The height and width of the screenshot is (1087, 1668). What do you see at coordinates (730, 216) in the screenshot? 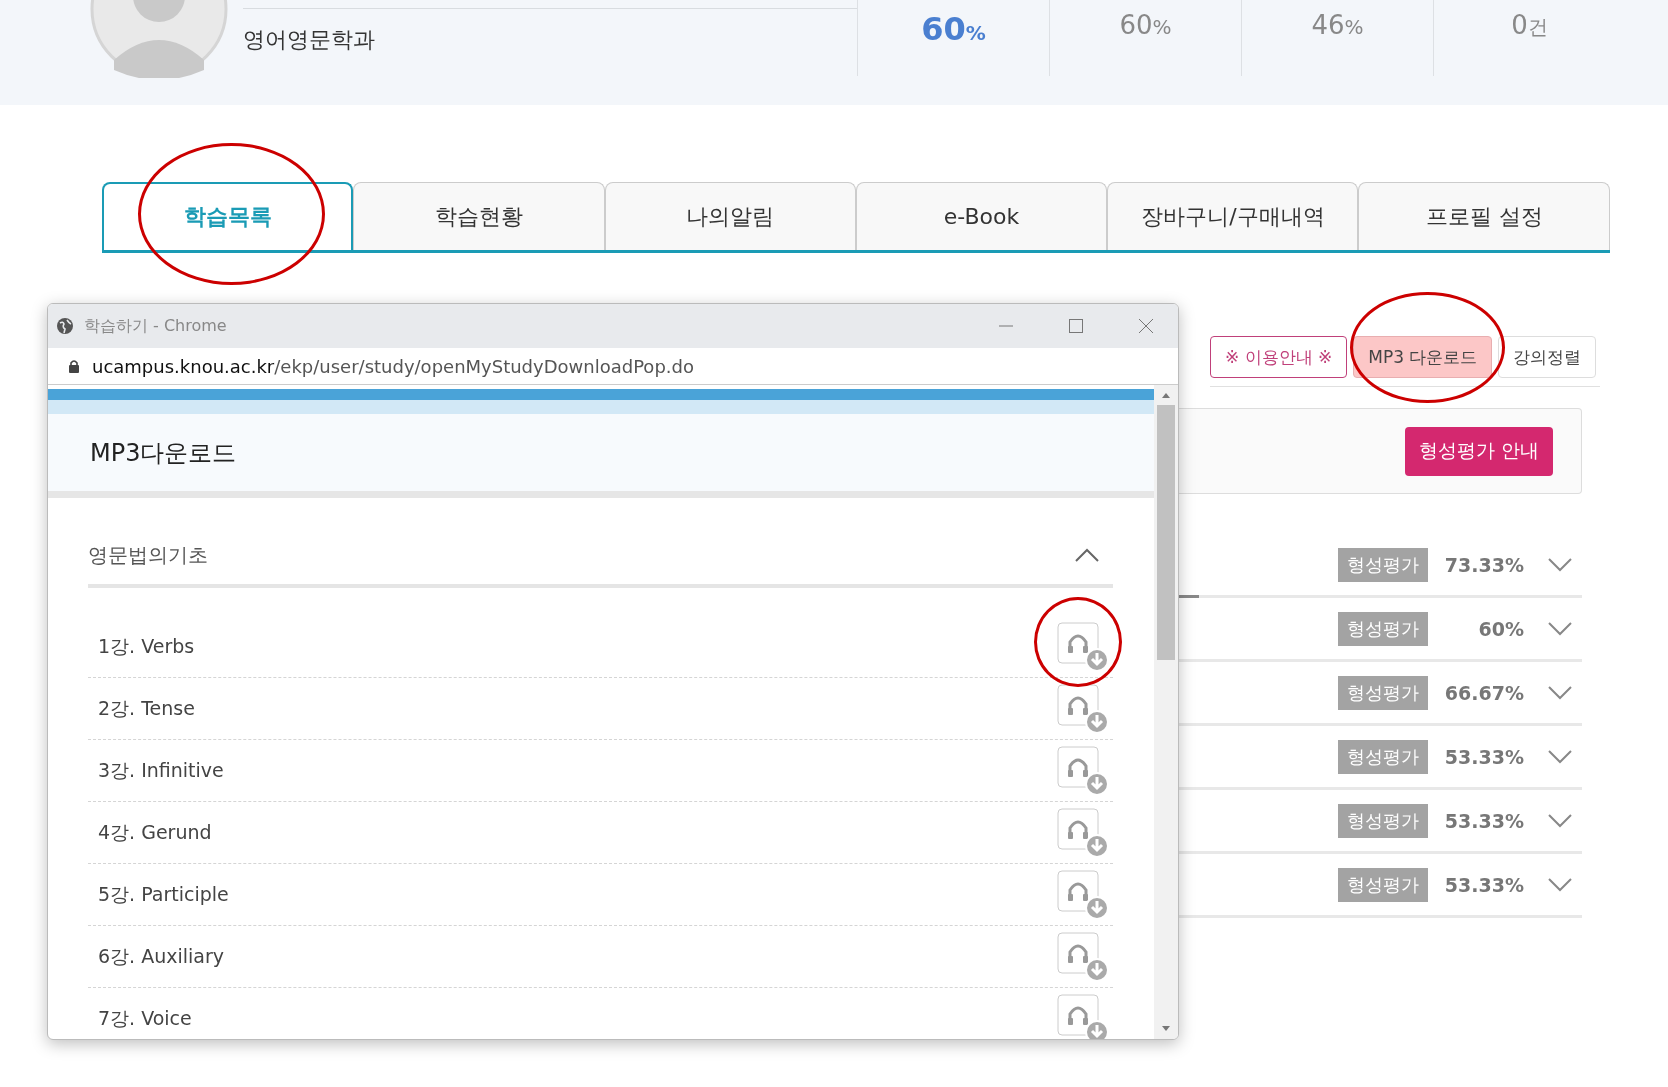
I see `tab: 나의알림` at bounding box center [730, 216].